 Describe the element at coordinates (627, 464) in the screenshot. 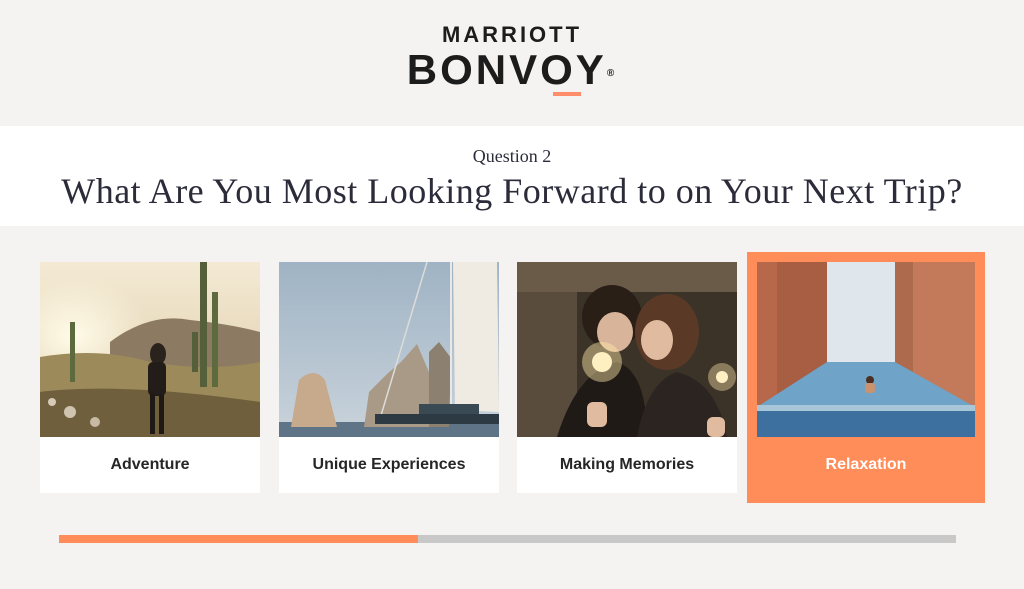

I see `option-label: Making Memories` at that location.